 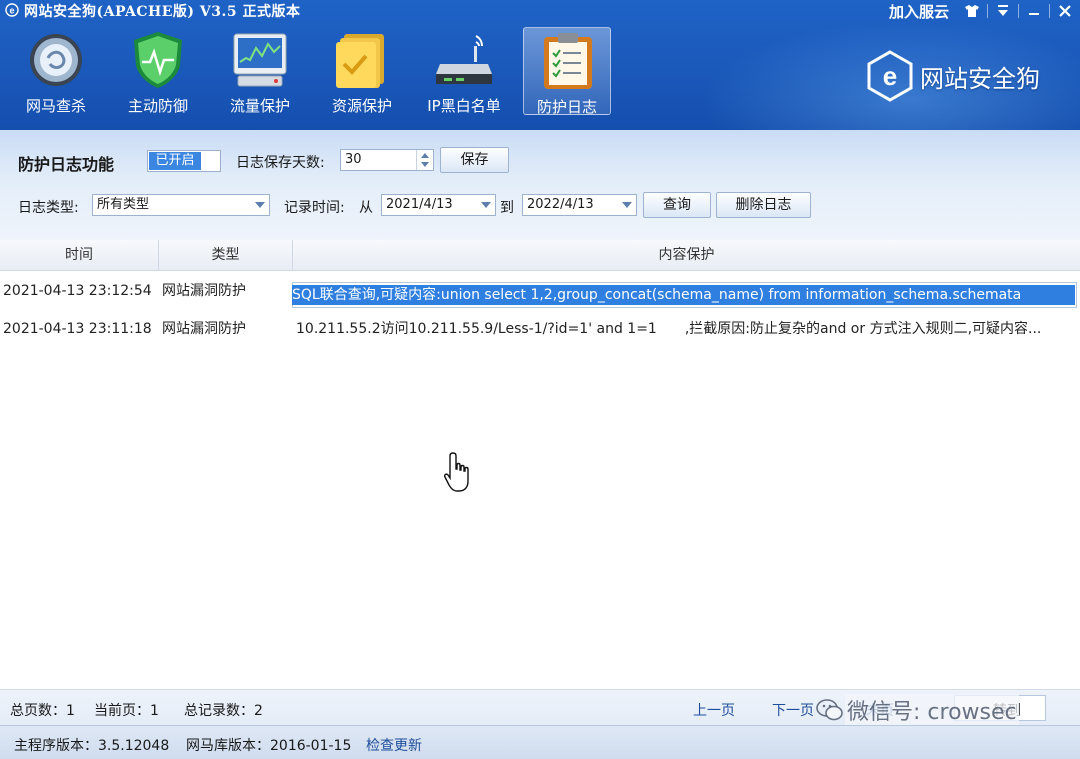 I want to click on column-header-content: 内容保护, so click(x=686, y=255).